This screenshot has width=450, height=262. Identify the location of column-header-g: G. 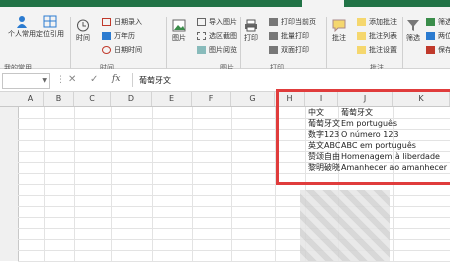
(253, 99).